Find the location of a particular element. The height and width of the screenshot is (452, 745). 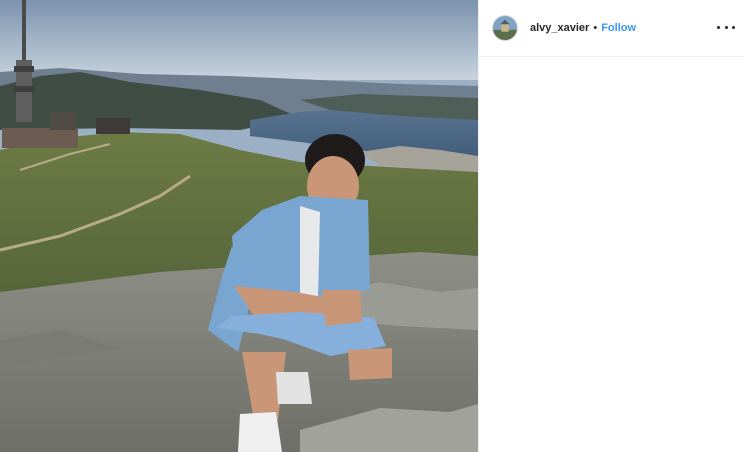

post-header: alvy_xavier • Follow is located at coordinates (612, 28).